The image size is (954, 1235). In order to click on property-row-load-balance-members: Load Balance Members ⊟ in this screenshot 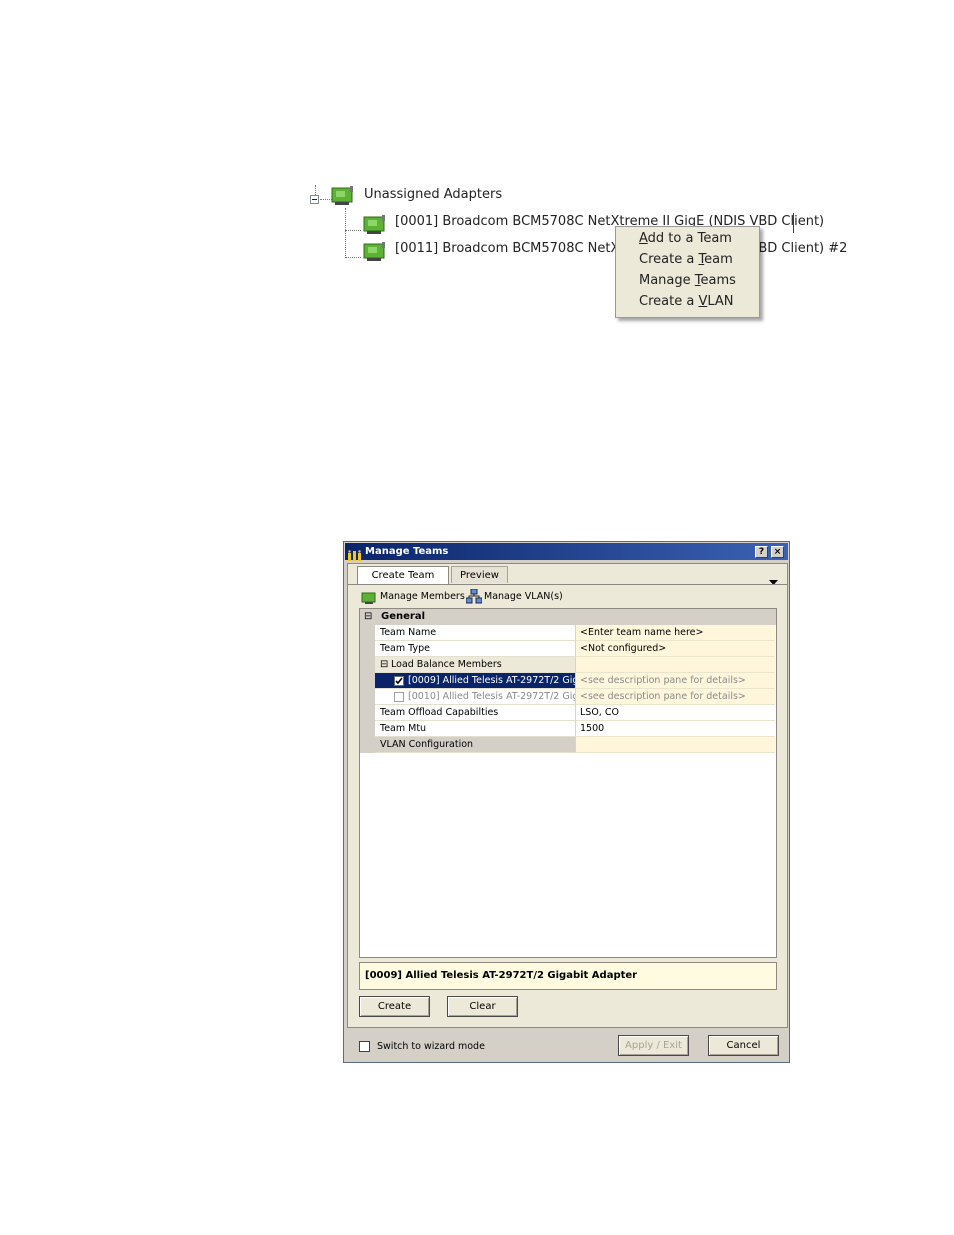, I will do `click(567, 665)`.